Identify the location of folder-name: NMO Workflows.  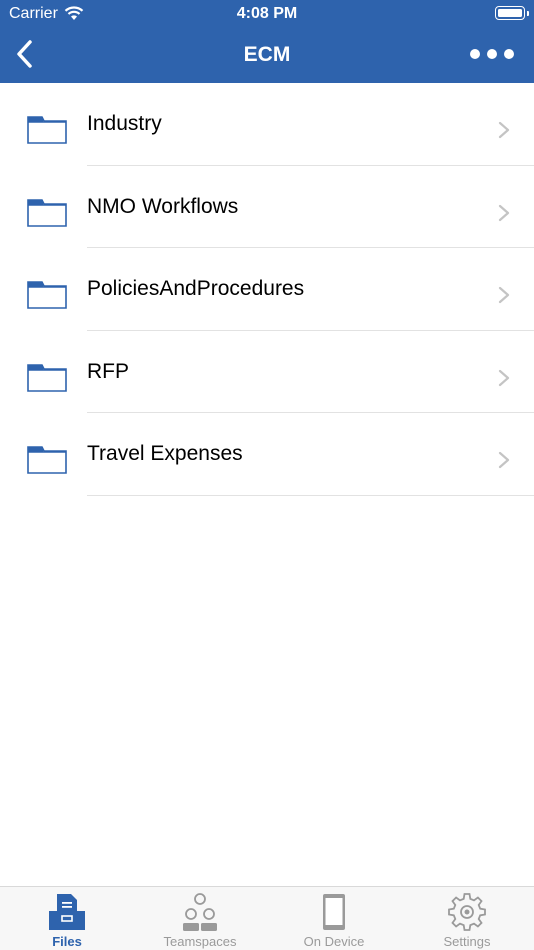
(163, 206).